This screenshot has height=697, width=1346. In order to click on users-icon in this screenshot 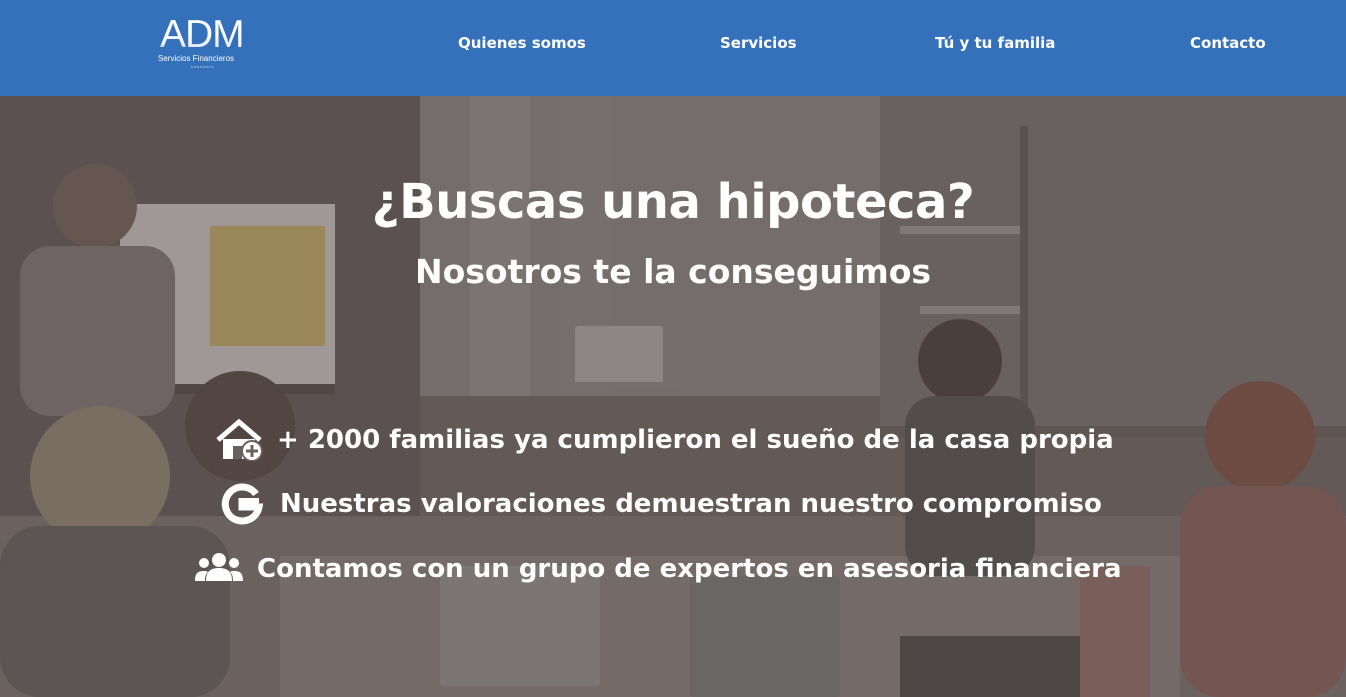, I will do `click(219, 569)`.